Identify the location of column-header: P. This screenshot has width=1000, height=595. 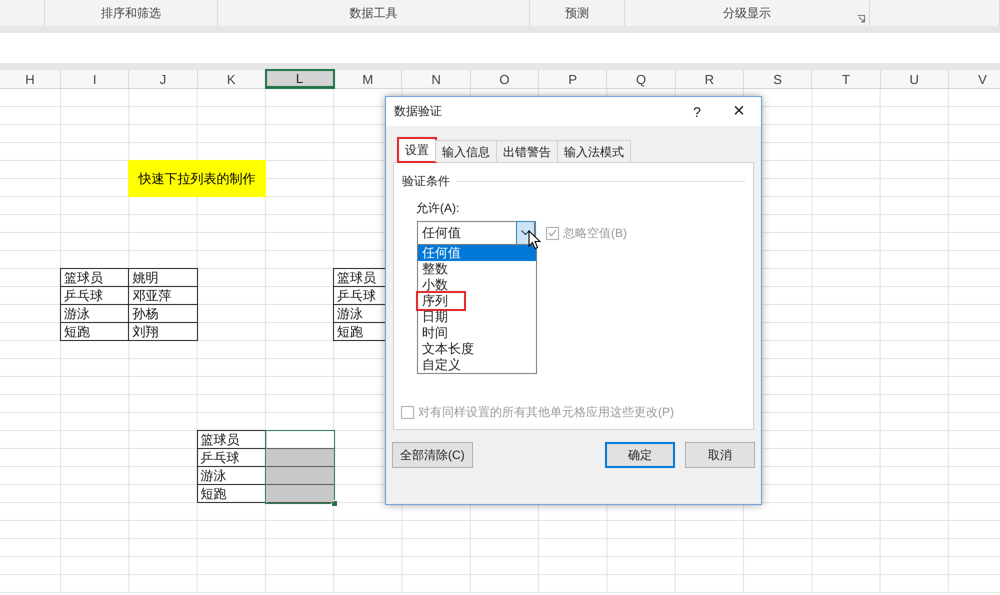
(573, 79).